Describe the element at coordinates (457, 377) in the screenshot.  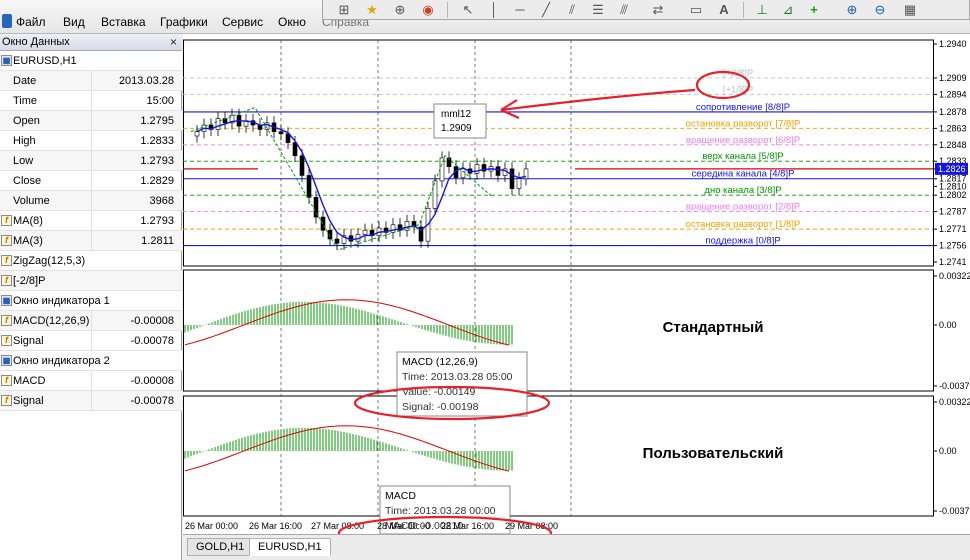
I see `tooltip-time: Time: 2013.03.28 05:00` at that location.